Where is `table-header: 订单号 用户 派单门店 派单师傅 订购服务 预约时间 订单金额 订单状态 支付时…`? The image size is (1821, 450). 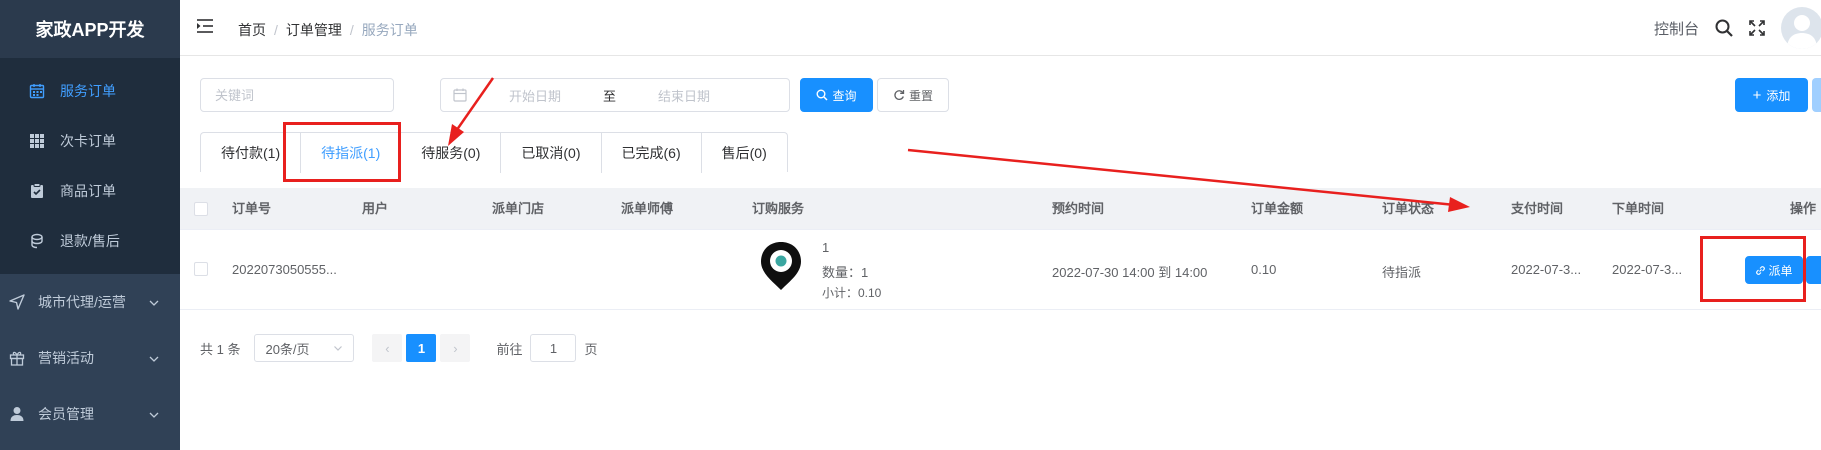 table-header: 订单号 用户 派单门店 派单师傅 订购服务 预约时间 订单金额 订单状态 支付时… is located at coordinates (1000, 209).